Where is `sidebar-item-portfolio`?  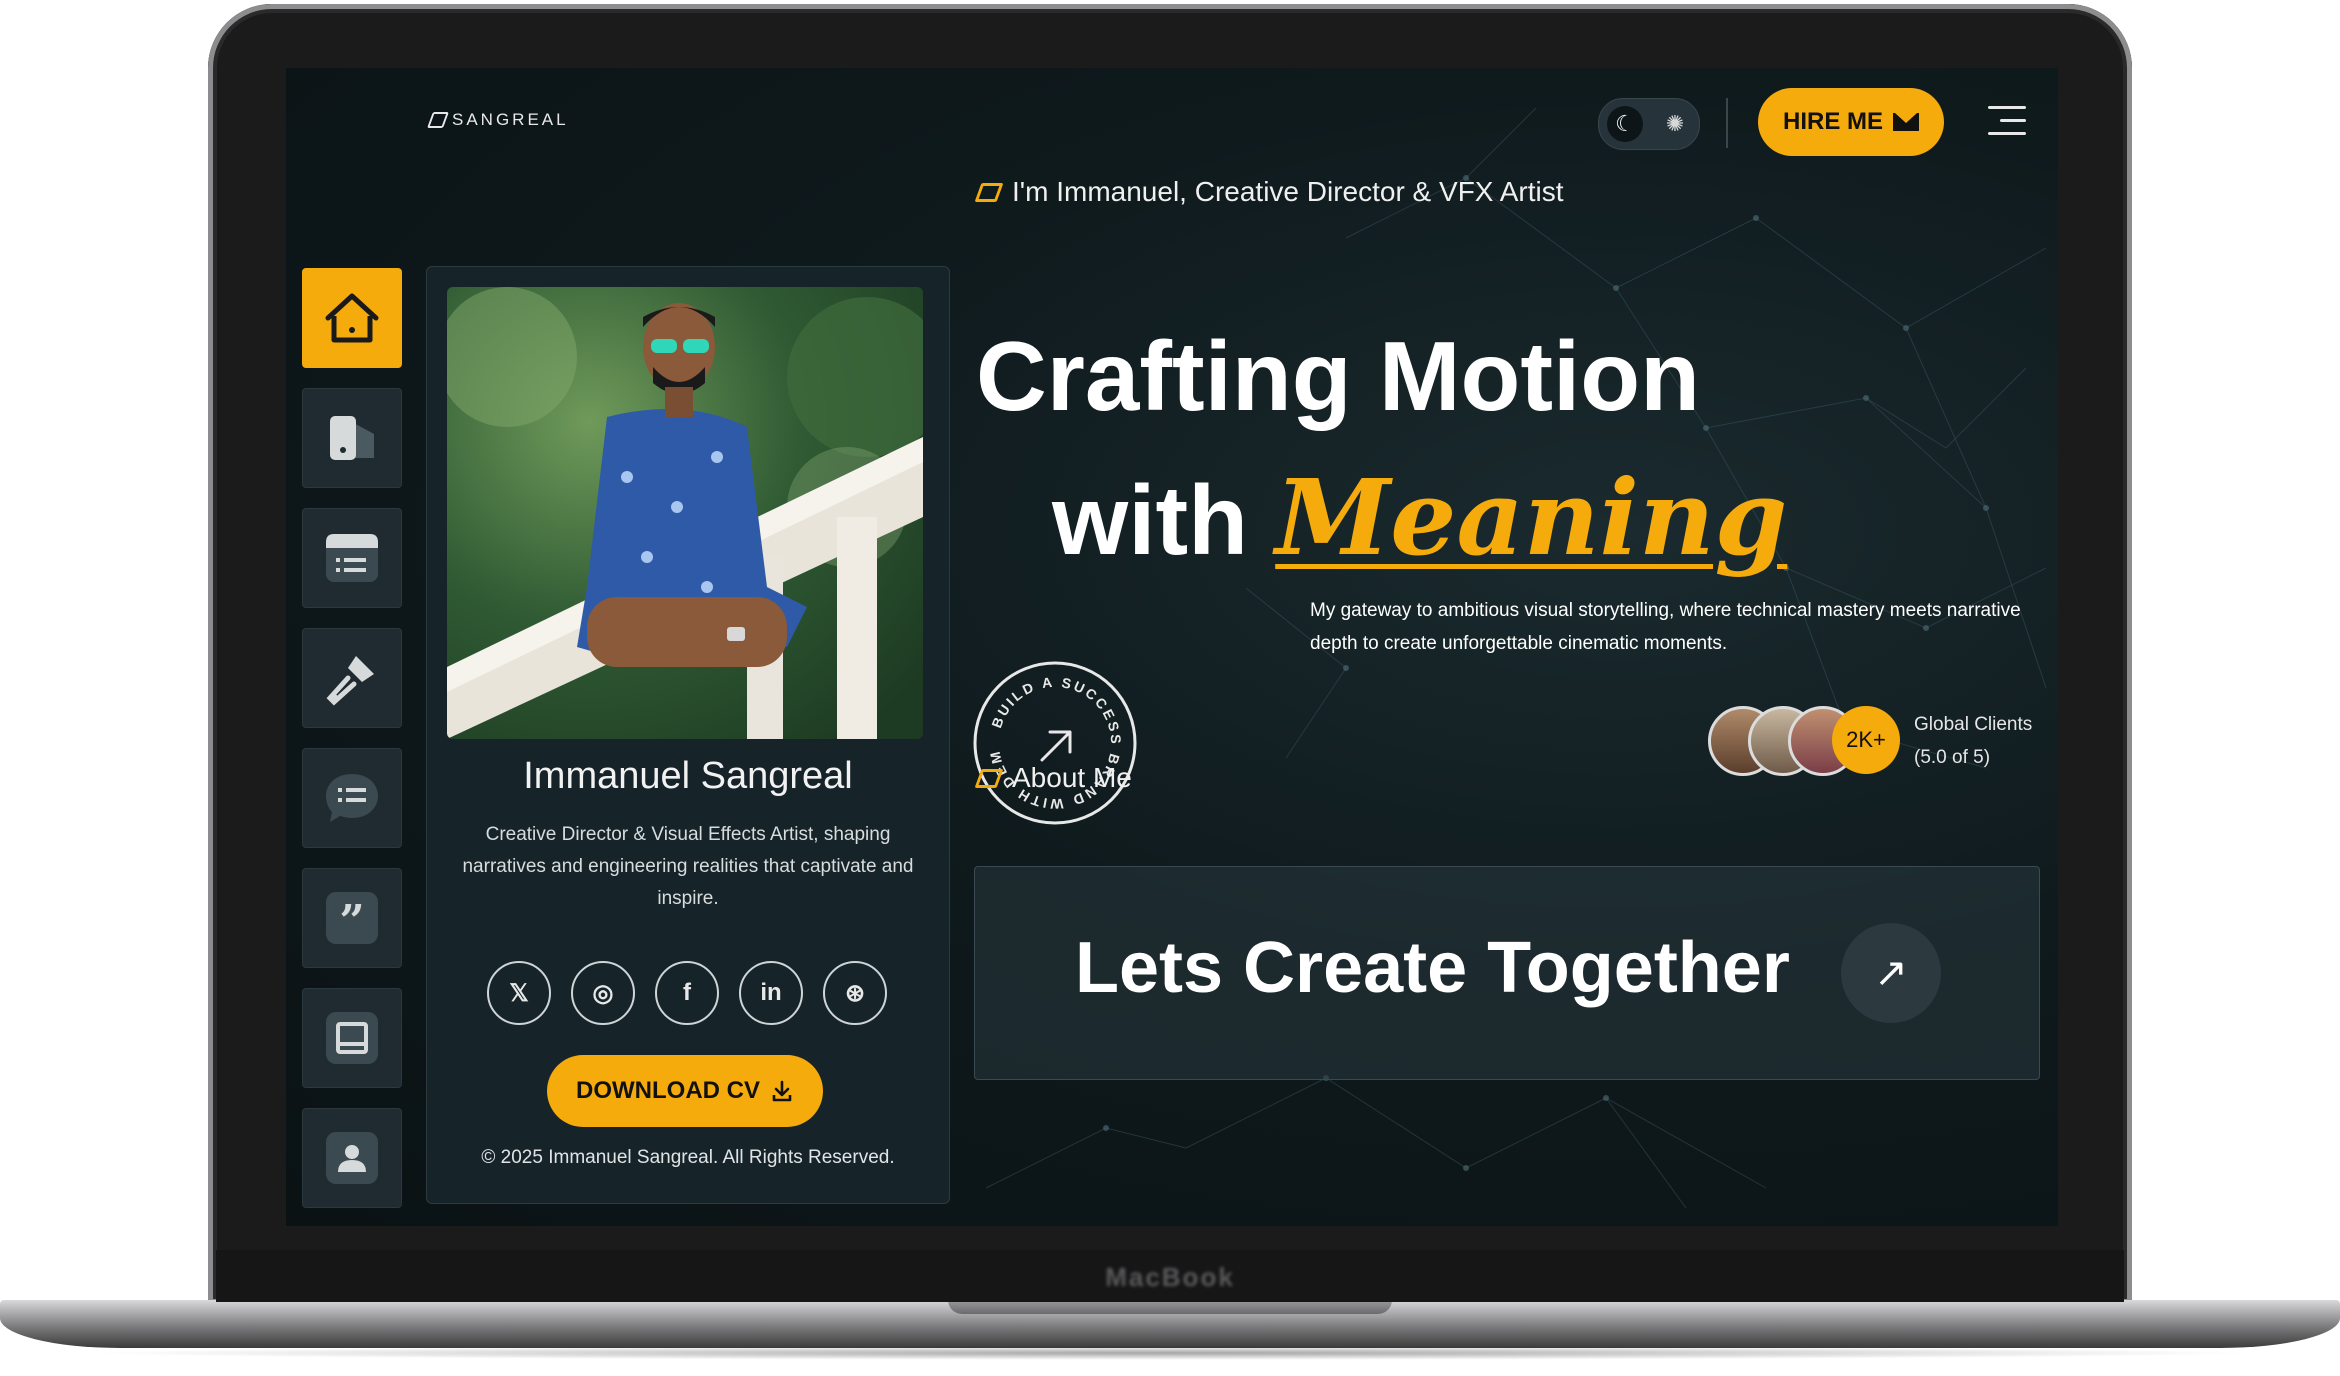 sidebar-item-portfolio is located at coordinates (352, 438).